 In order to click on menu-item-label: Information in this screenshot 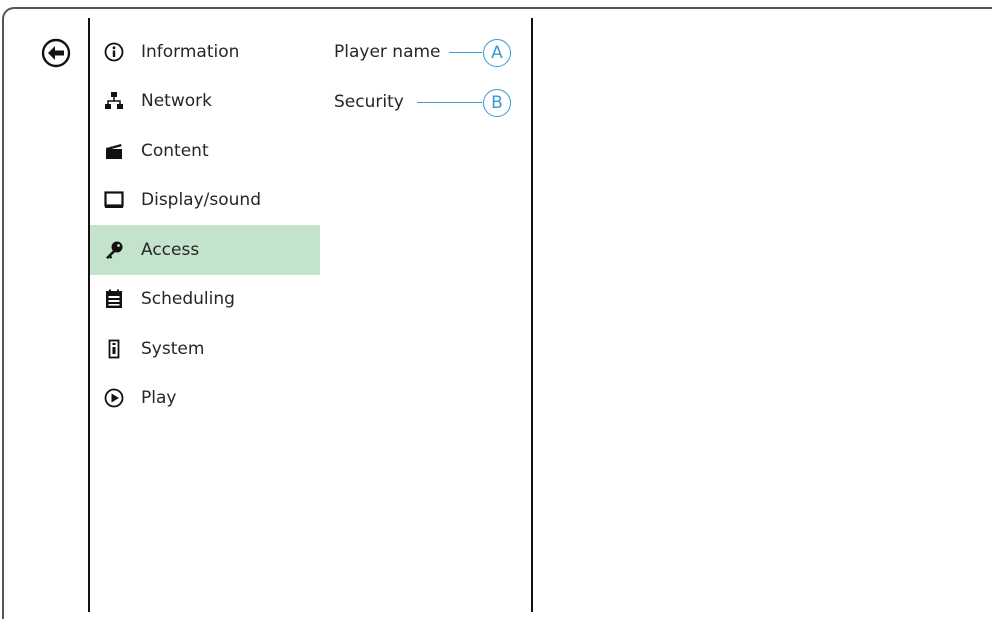, I will do `click(190, 51)`.